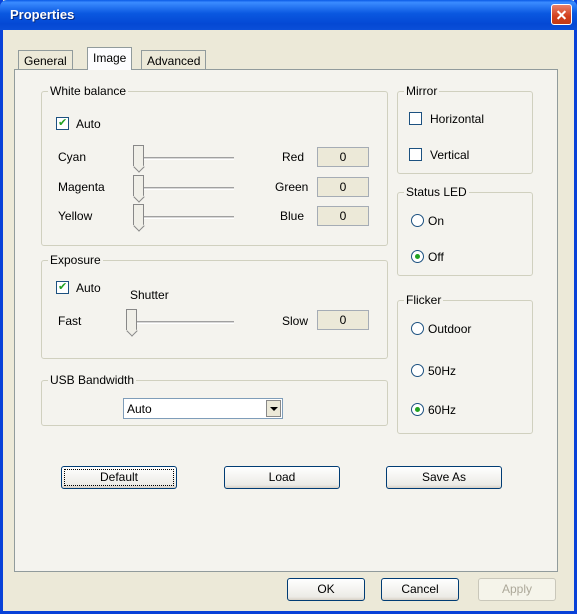 The height and width of the screenshot is (614, 577). What do you see at coordinates (292, 187) in the screenshot?
I see `green-label: Green` at bounding box center [292, 187].